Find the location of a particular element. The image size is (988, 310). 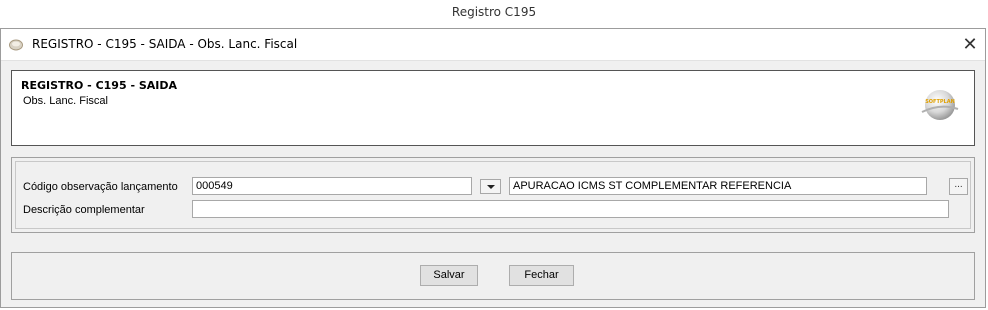

close-button: Fechar is located at coordinates (541, 275).